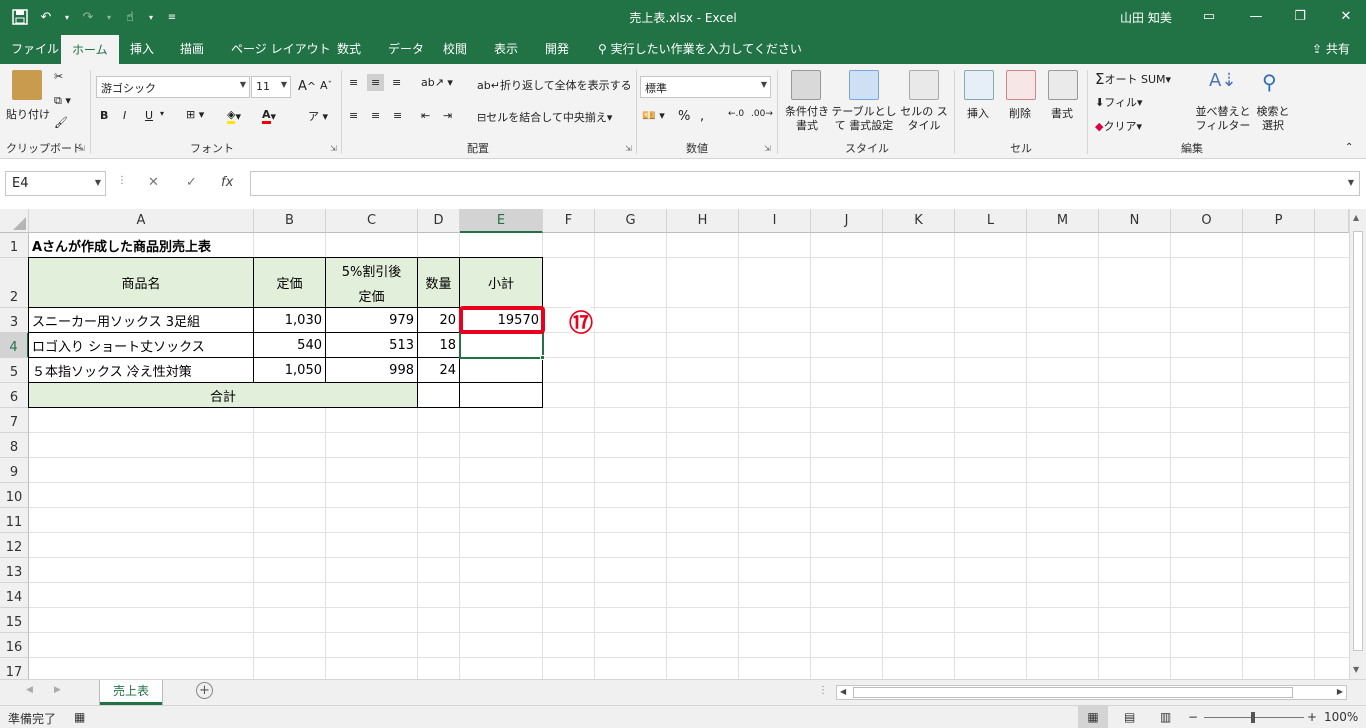  Describe the element at coordinates (978, 113) in the screenshot. I see `insert-button: 挿入` at that location.